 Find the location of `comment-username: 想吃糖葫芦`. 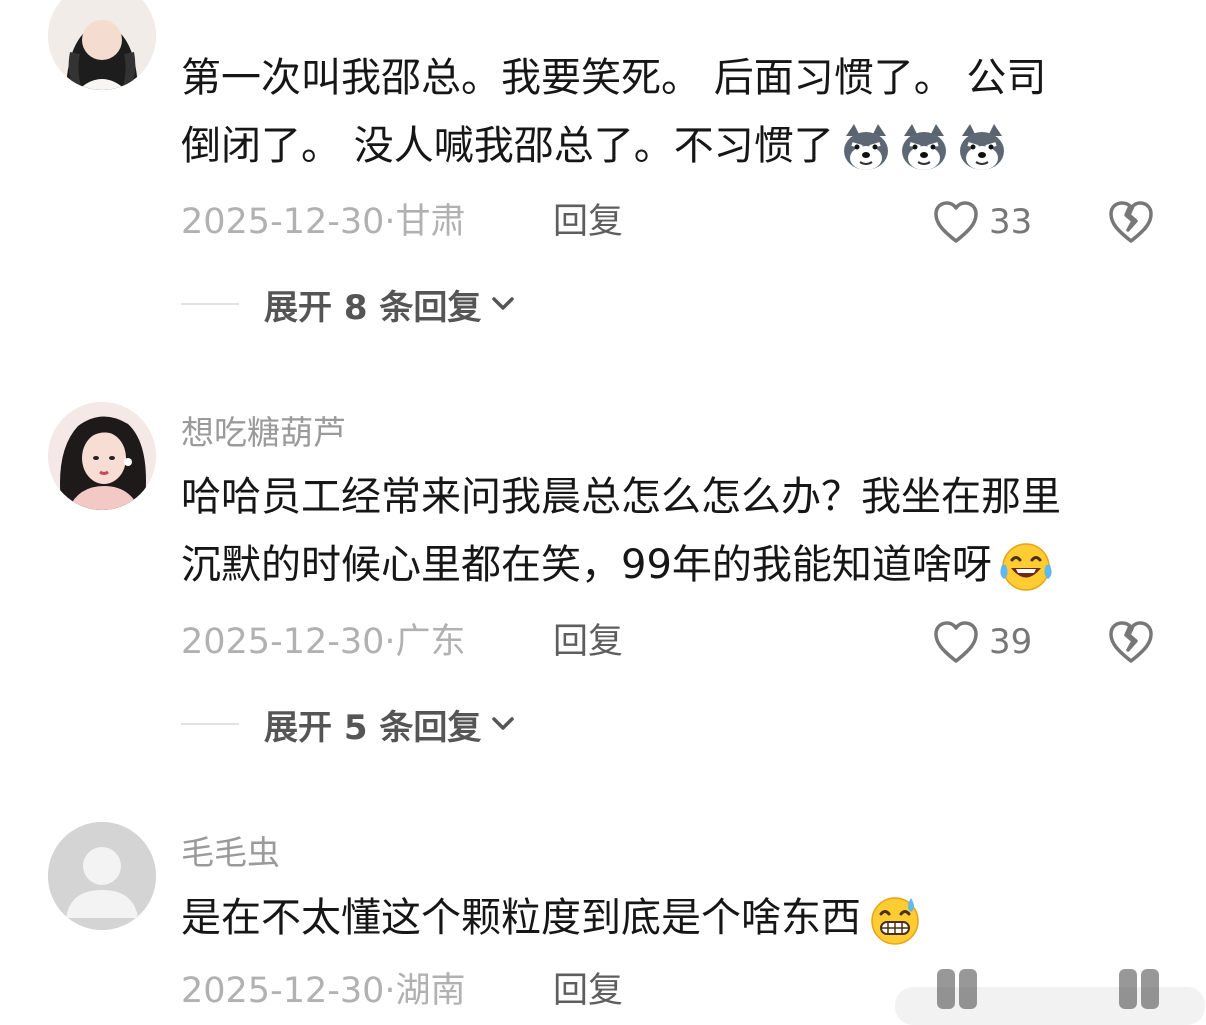

comment-username: 想吃糖葫芦 is located at coordinates (263, 430).